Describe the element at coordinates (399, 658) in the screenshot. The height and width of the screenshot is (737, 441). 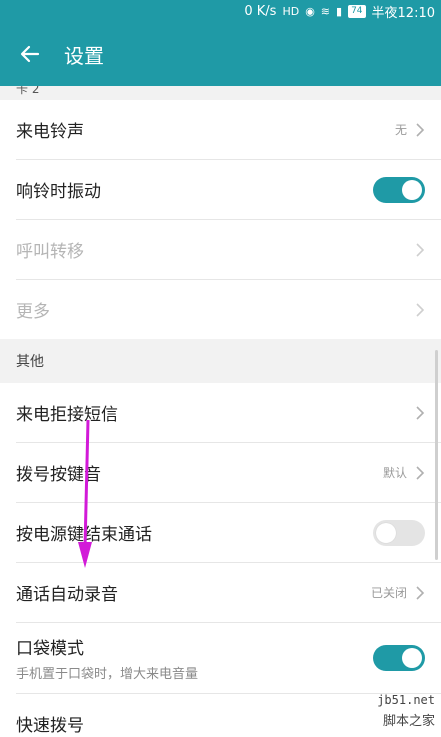
I see `pocket-mode-toggle` at that location.